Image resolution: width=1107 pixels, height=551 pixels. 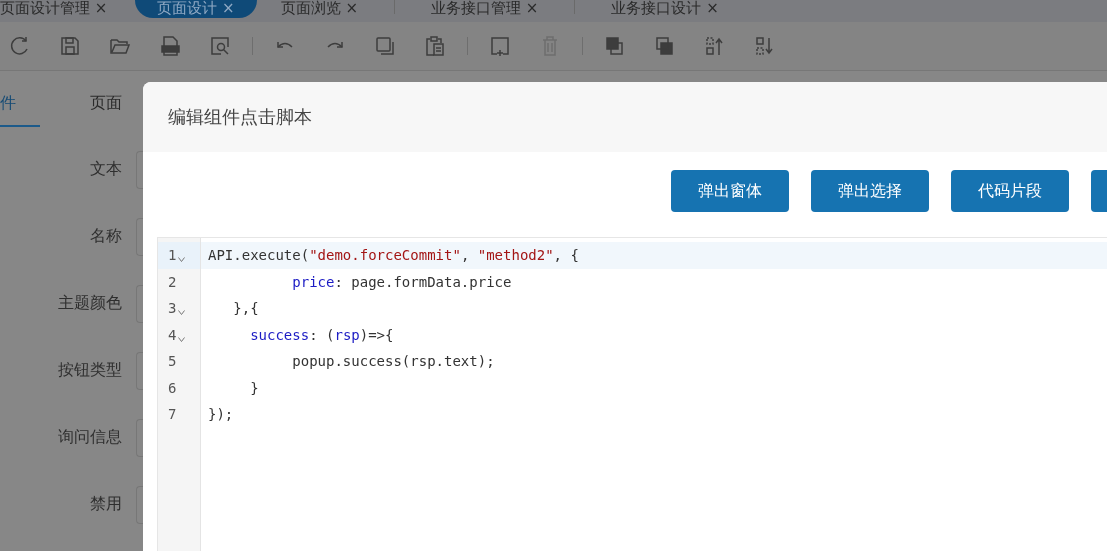 What do you see at coordinates (106, 169) in the screenshot?
I see `field-label: 文本` at bounding box center [106, 169].